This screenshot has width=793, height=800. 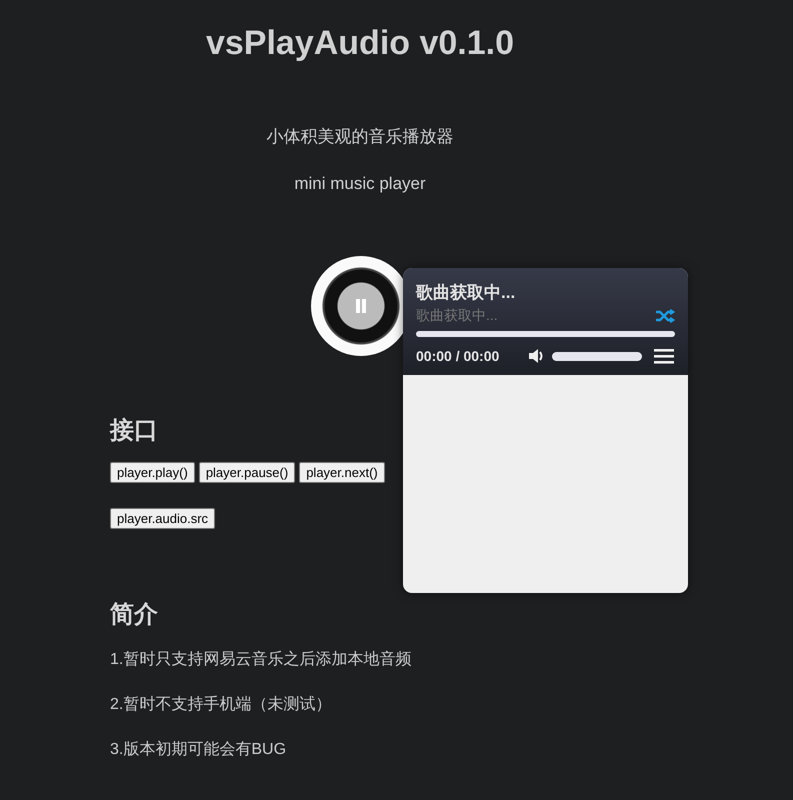 I want to click on menu-icon, so click(x=664, y=356).